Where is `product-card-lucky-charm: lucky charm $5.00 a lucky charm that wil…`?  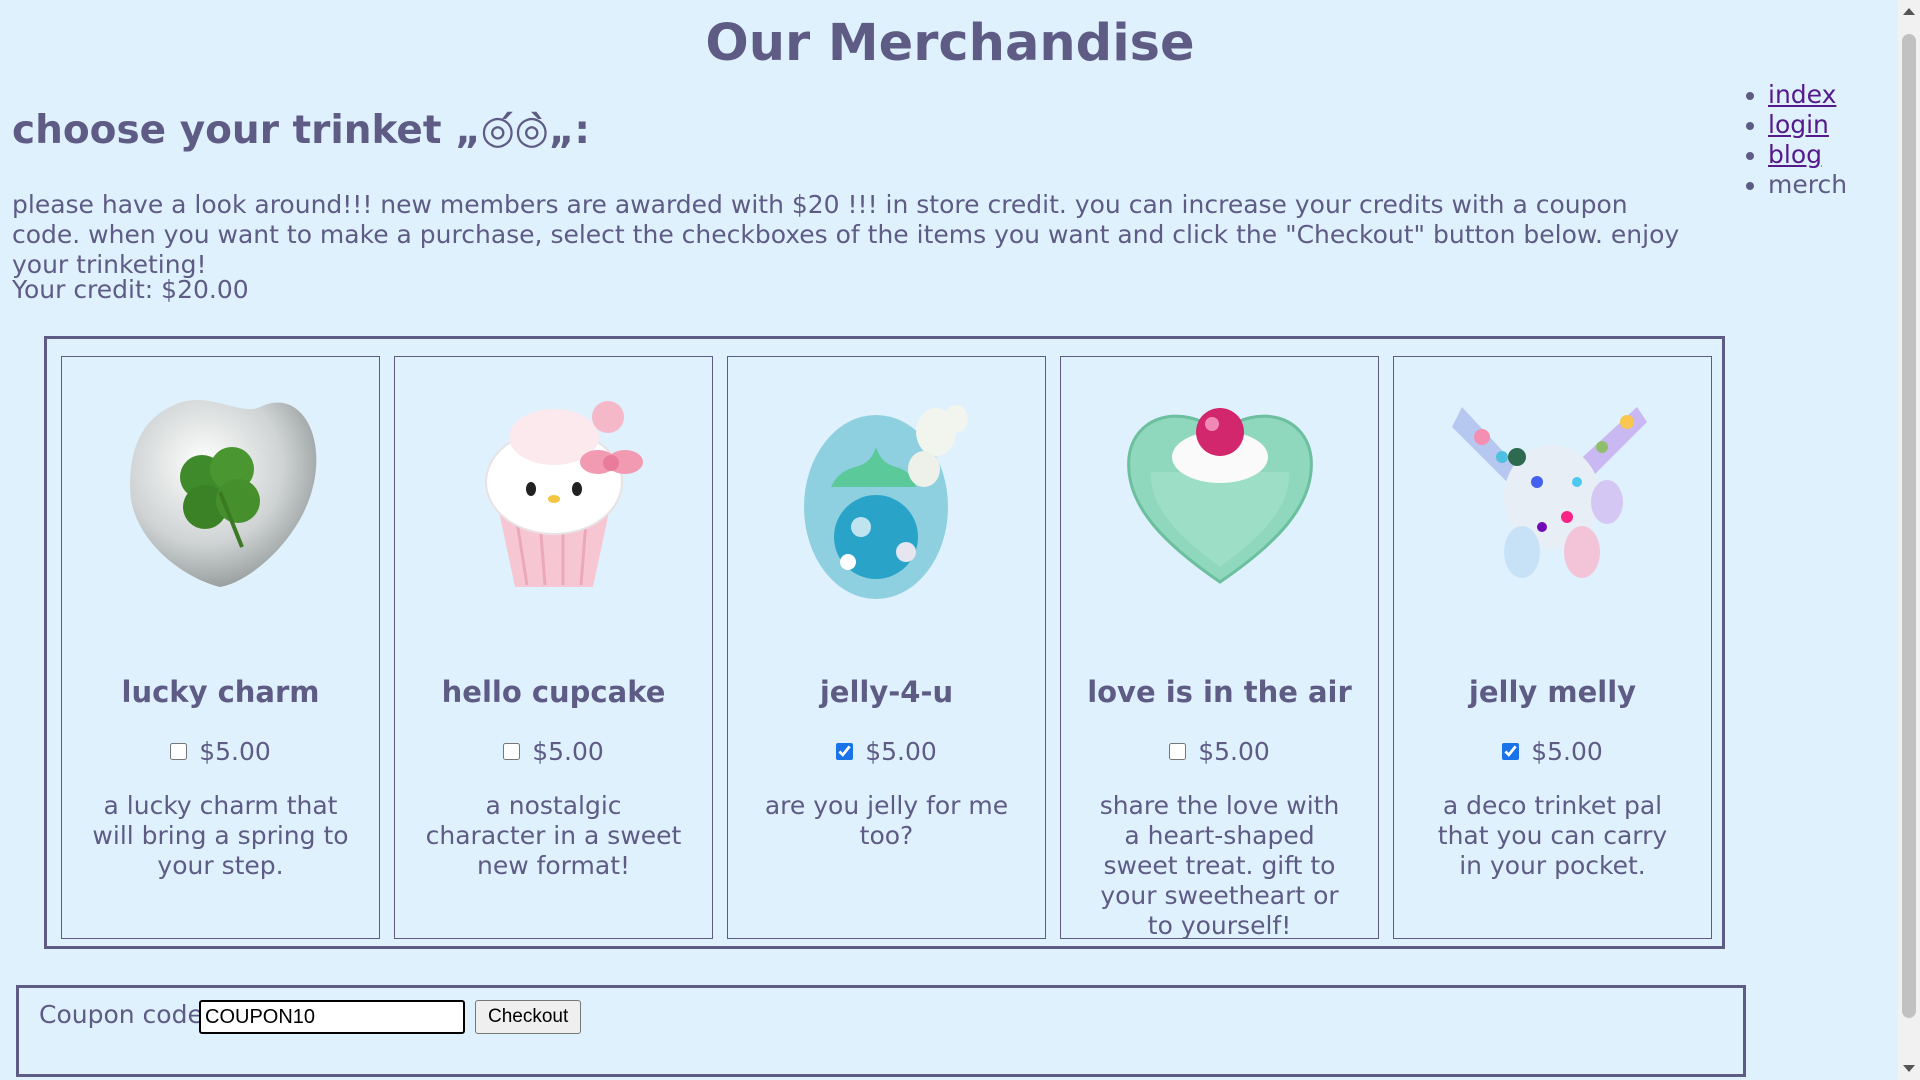
product-card-lucky-charm: lucky charm $5.00 a lucky charm that wil… is located at coordinates (220, 647).